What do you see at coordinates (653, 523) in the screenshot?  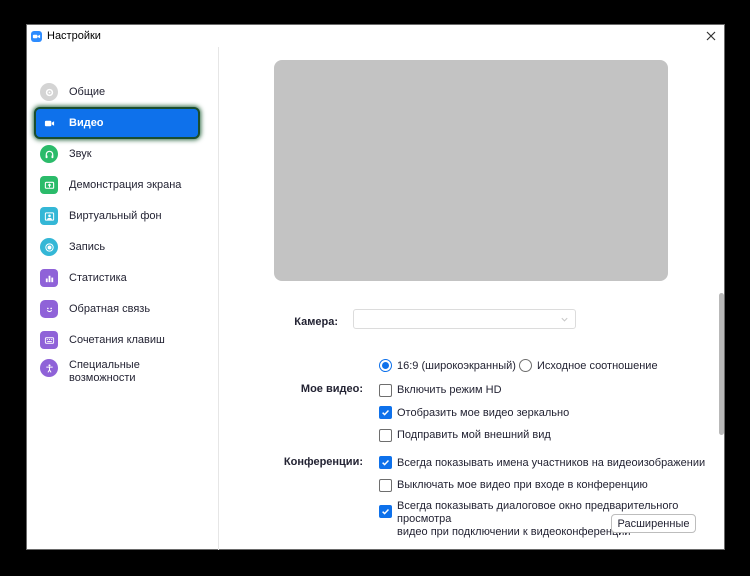 I see `advanced-button: Расширенные` at bounding box center [653, 523].